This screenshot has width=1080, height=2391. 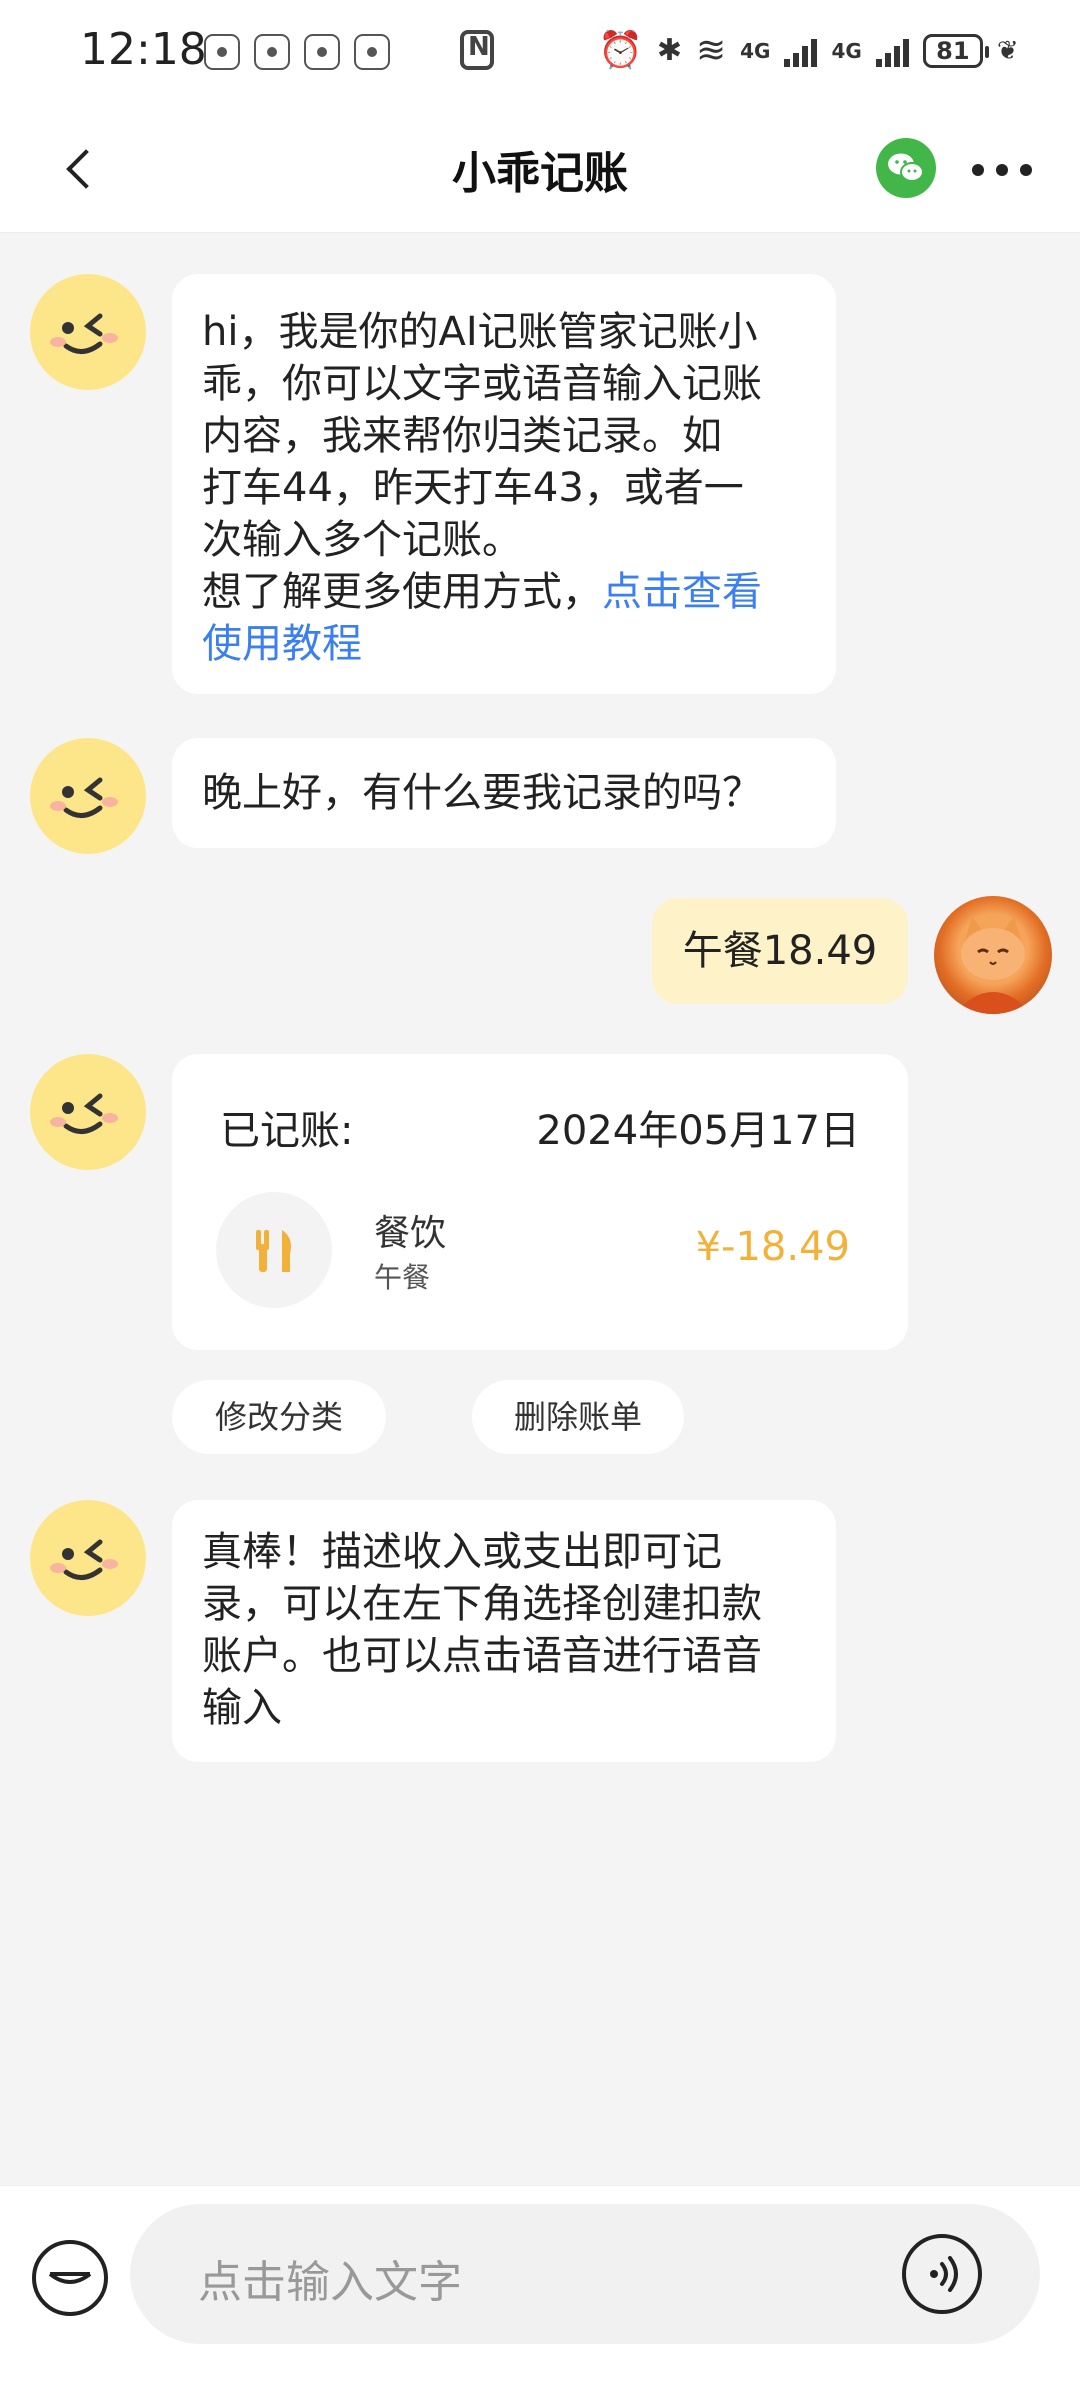 I want to click on welcome-line: 乖，你可以文字或语音输入记账, so click(x=482, y=384).